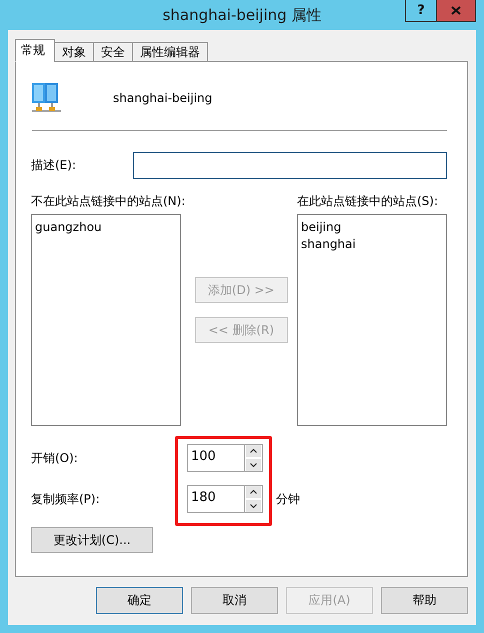 The width and height of the screenshot is (484, 633). Describe the element at coordinates (372, 320) in the screenshot. I see `site-list: beijing shanghai` at that location.